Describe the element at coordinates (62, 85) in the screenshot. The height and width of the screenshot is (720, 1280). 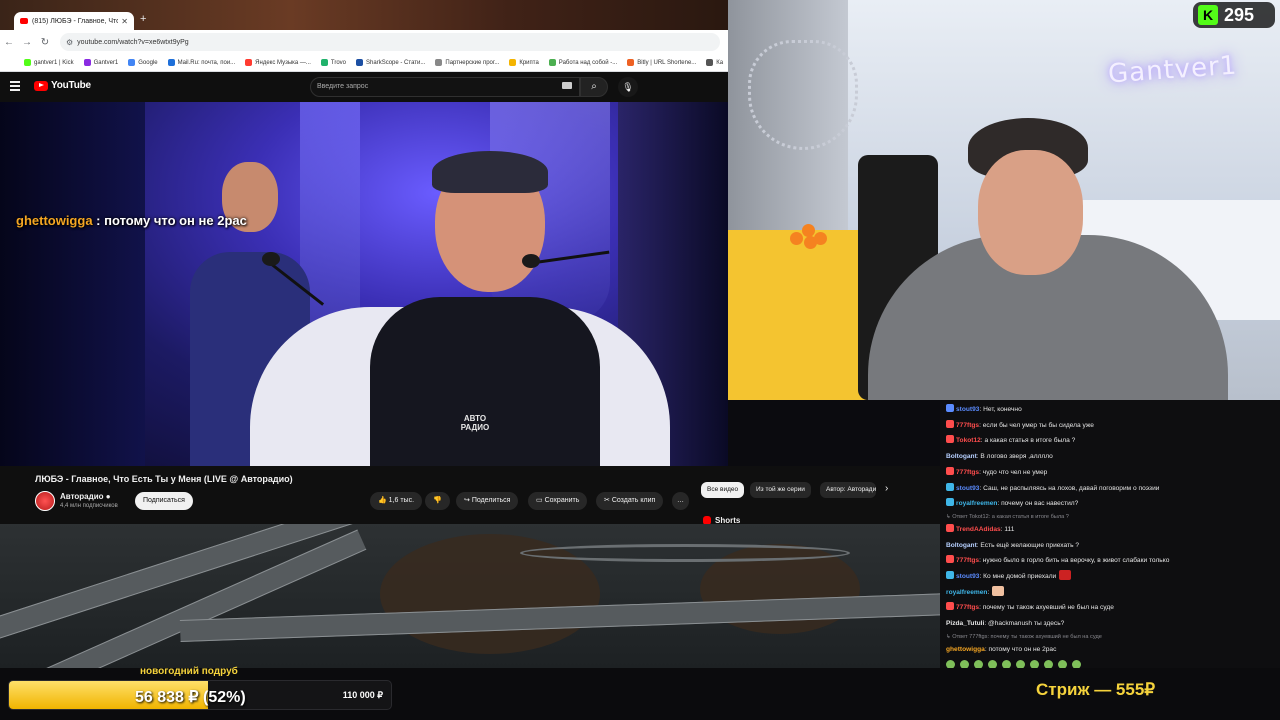
I see `youtube-logo: YouTube` at that location.